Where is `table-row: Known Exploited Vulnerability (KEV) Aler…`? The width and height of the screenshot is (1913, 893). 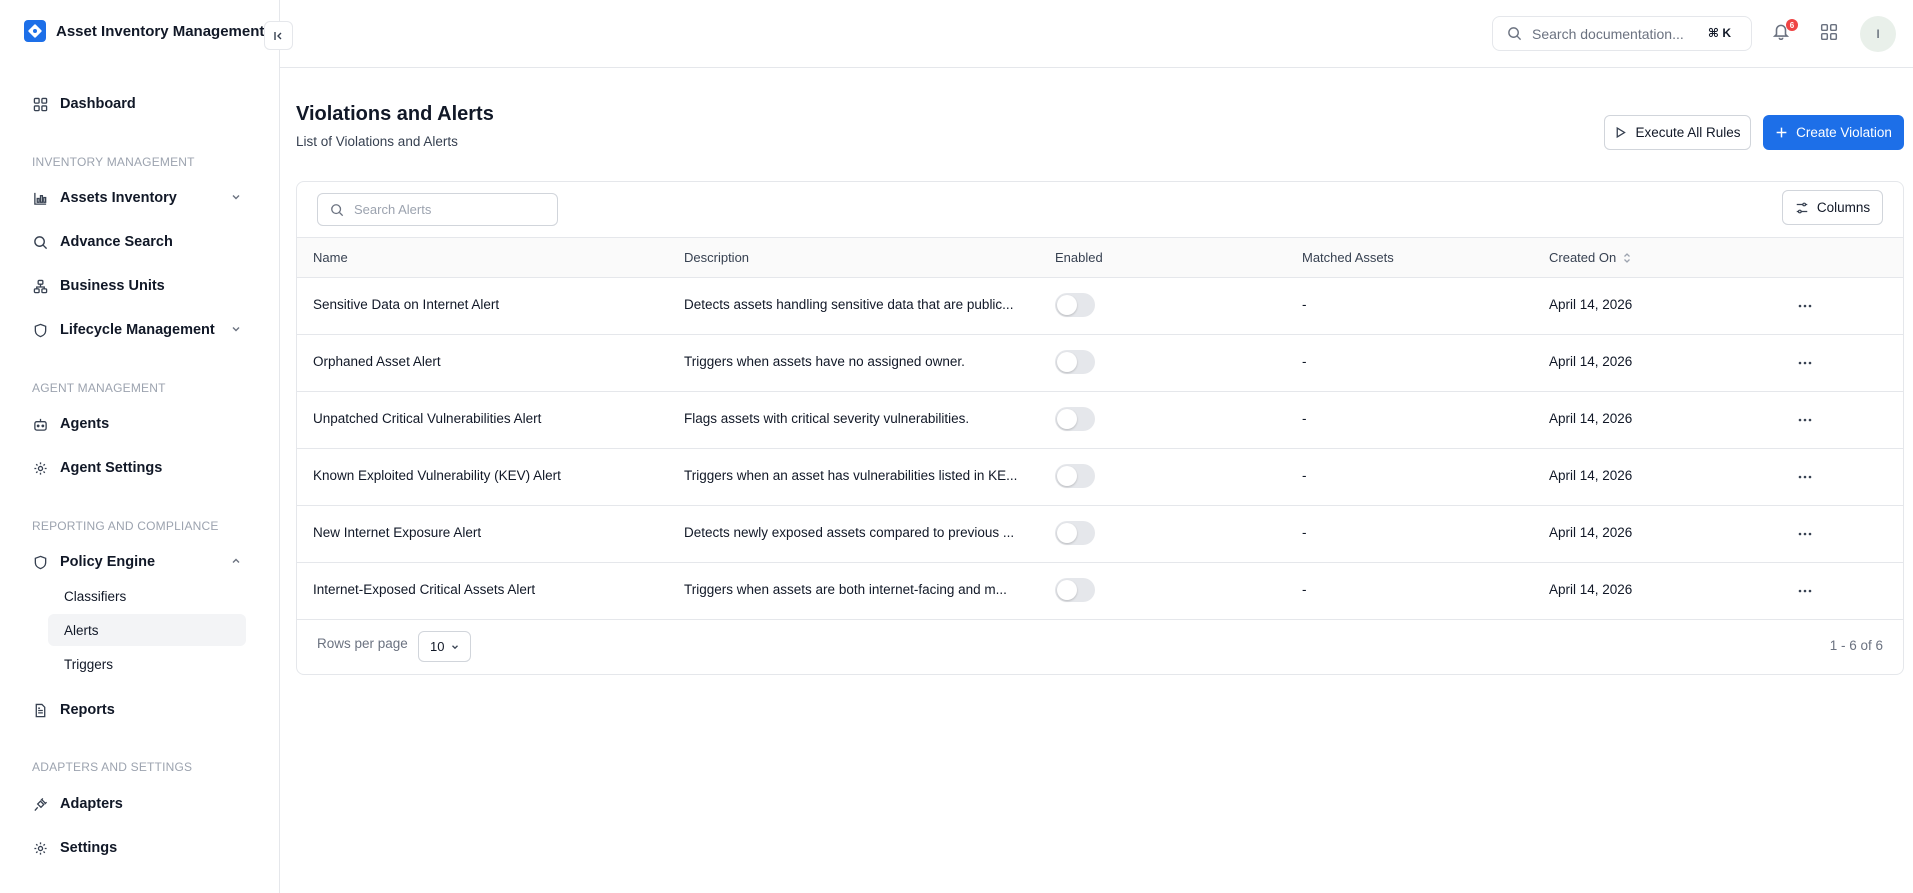
table-row: Known Exploited Vulnerability (KEV) Aler… is located at coordinates (1100, 477).